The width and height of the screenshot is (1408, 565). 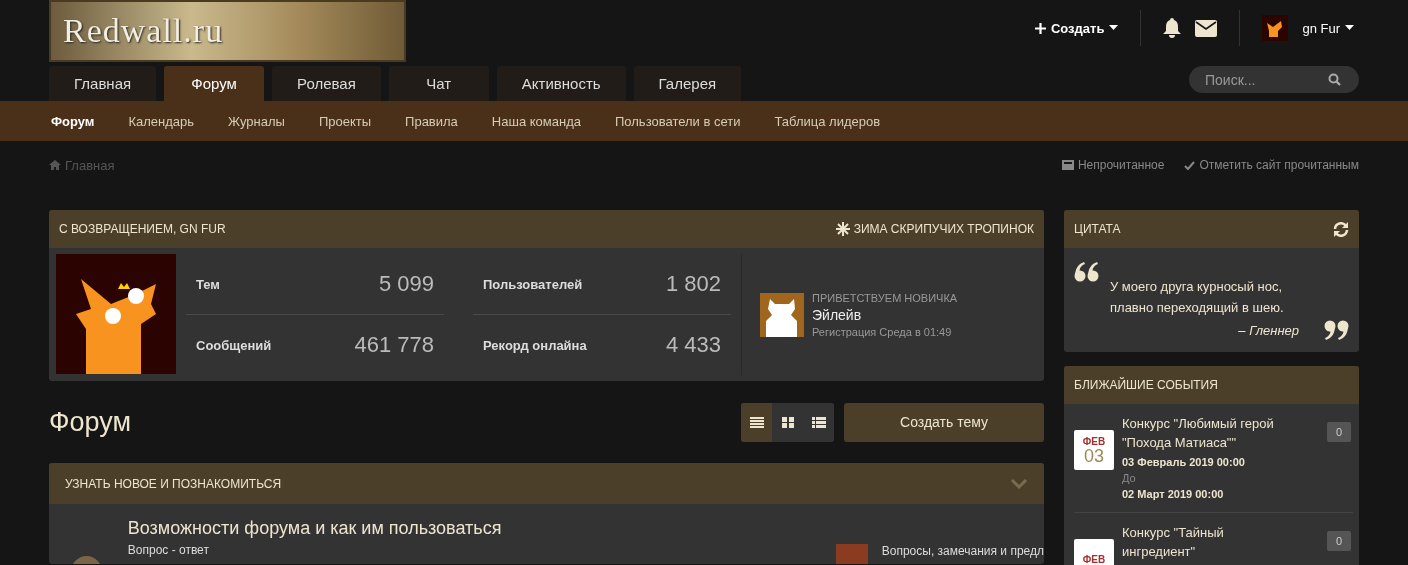 What do you see at coordinates (535, 345) in the screenshot?
I see `stat-label: Рекорд онлайна` at bounding box center [535, 345].